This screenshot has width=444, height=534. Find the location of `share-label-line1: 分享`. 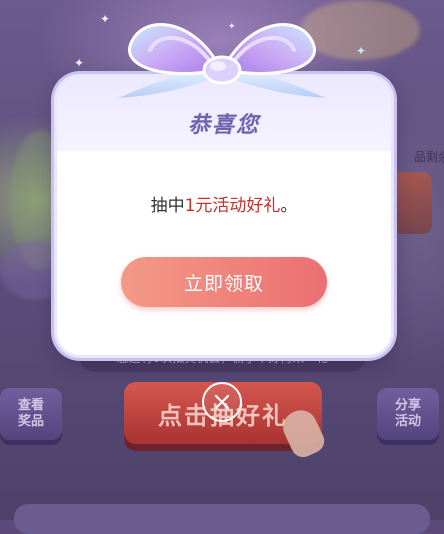

share-label-line1: 分享 is located at coordinates (407, 405).